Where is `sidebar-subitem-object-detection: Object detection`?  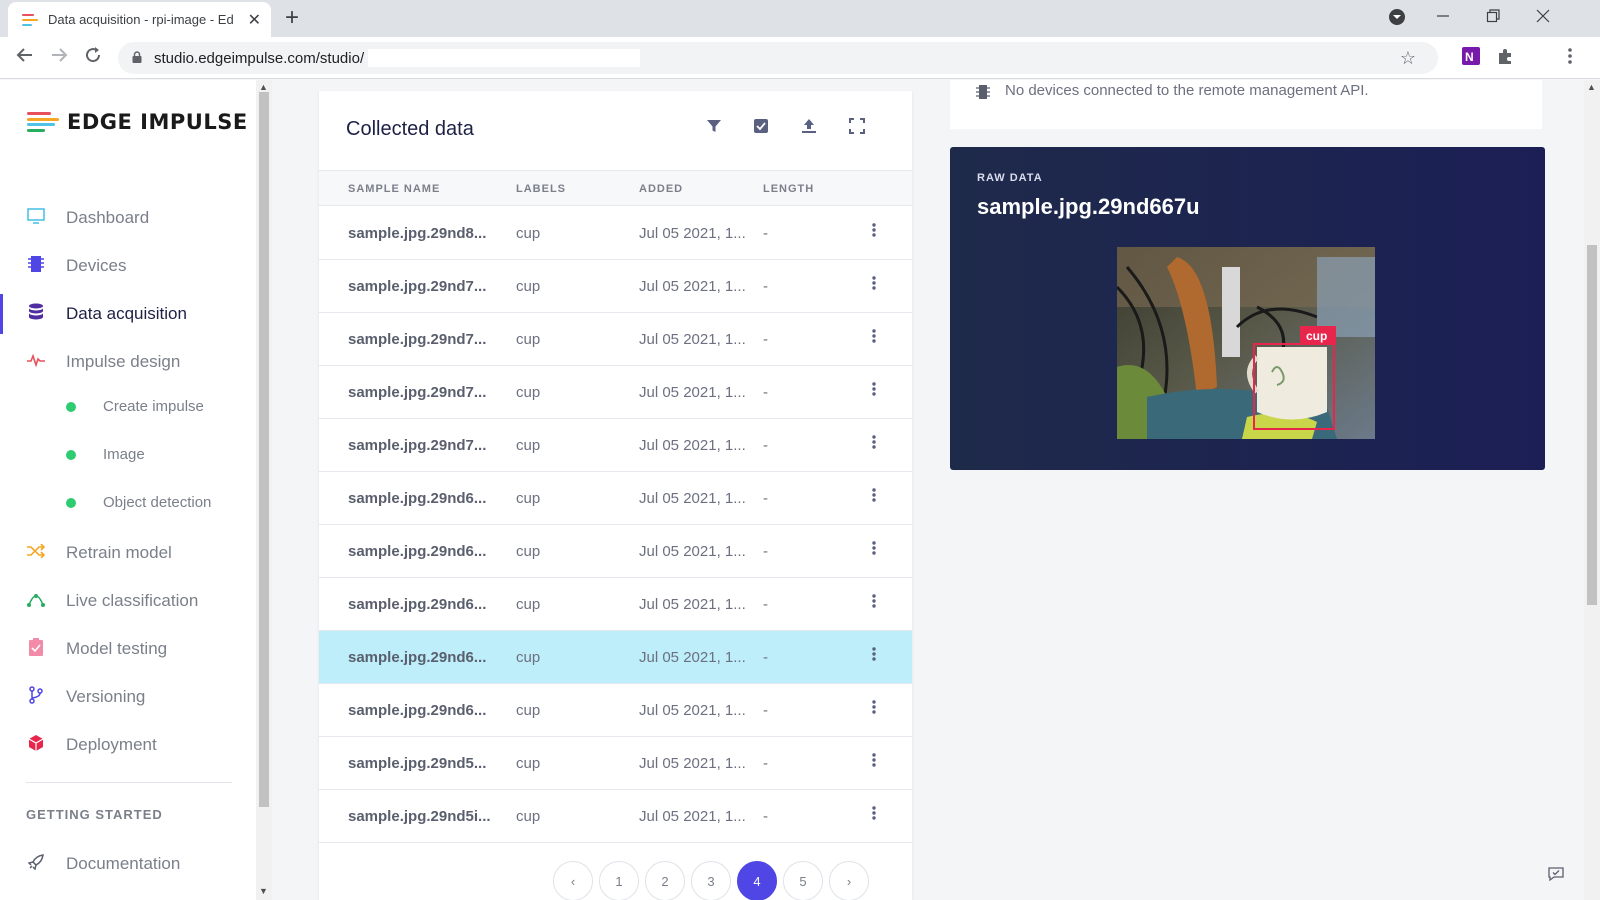 sidebar-subitem-object-detection: Object detection is located at coordinates (138, 502).